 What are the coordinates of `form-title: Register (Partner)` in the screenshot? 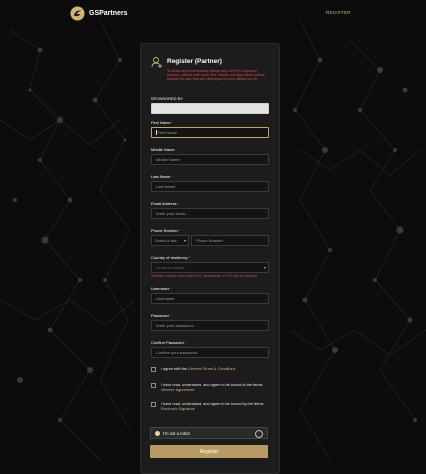 It's located at (194, 61).